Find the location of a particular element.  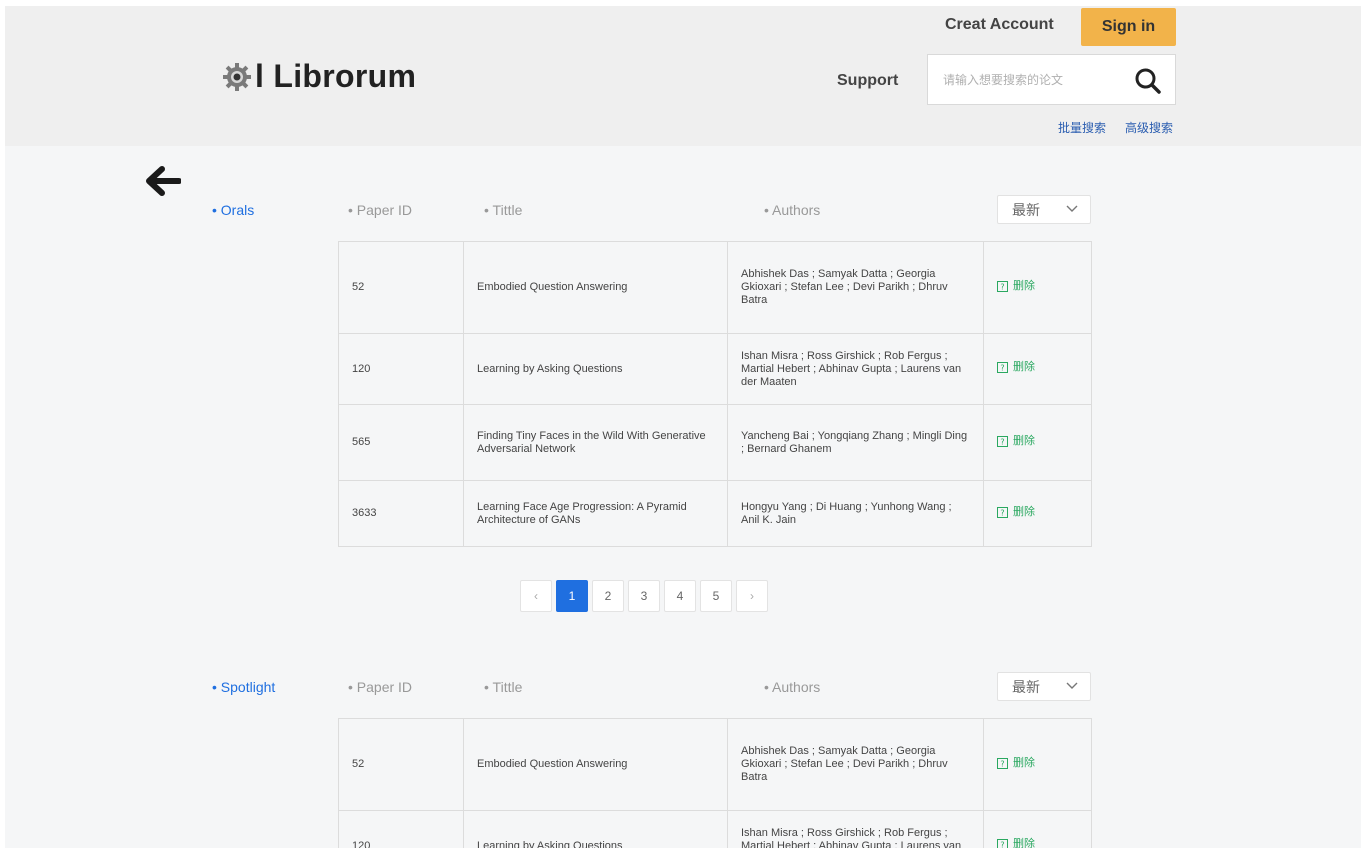

logo: l Librorum is located at coordinates (319, 76).